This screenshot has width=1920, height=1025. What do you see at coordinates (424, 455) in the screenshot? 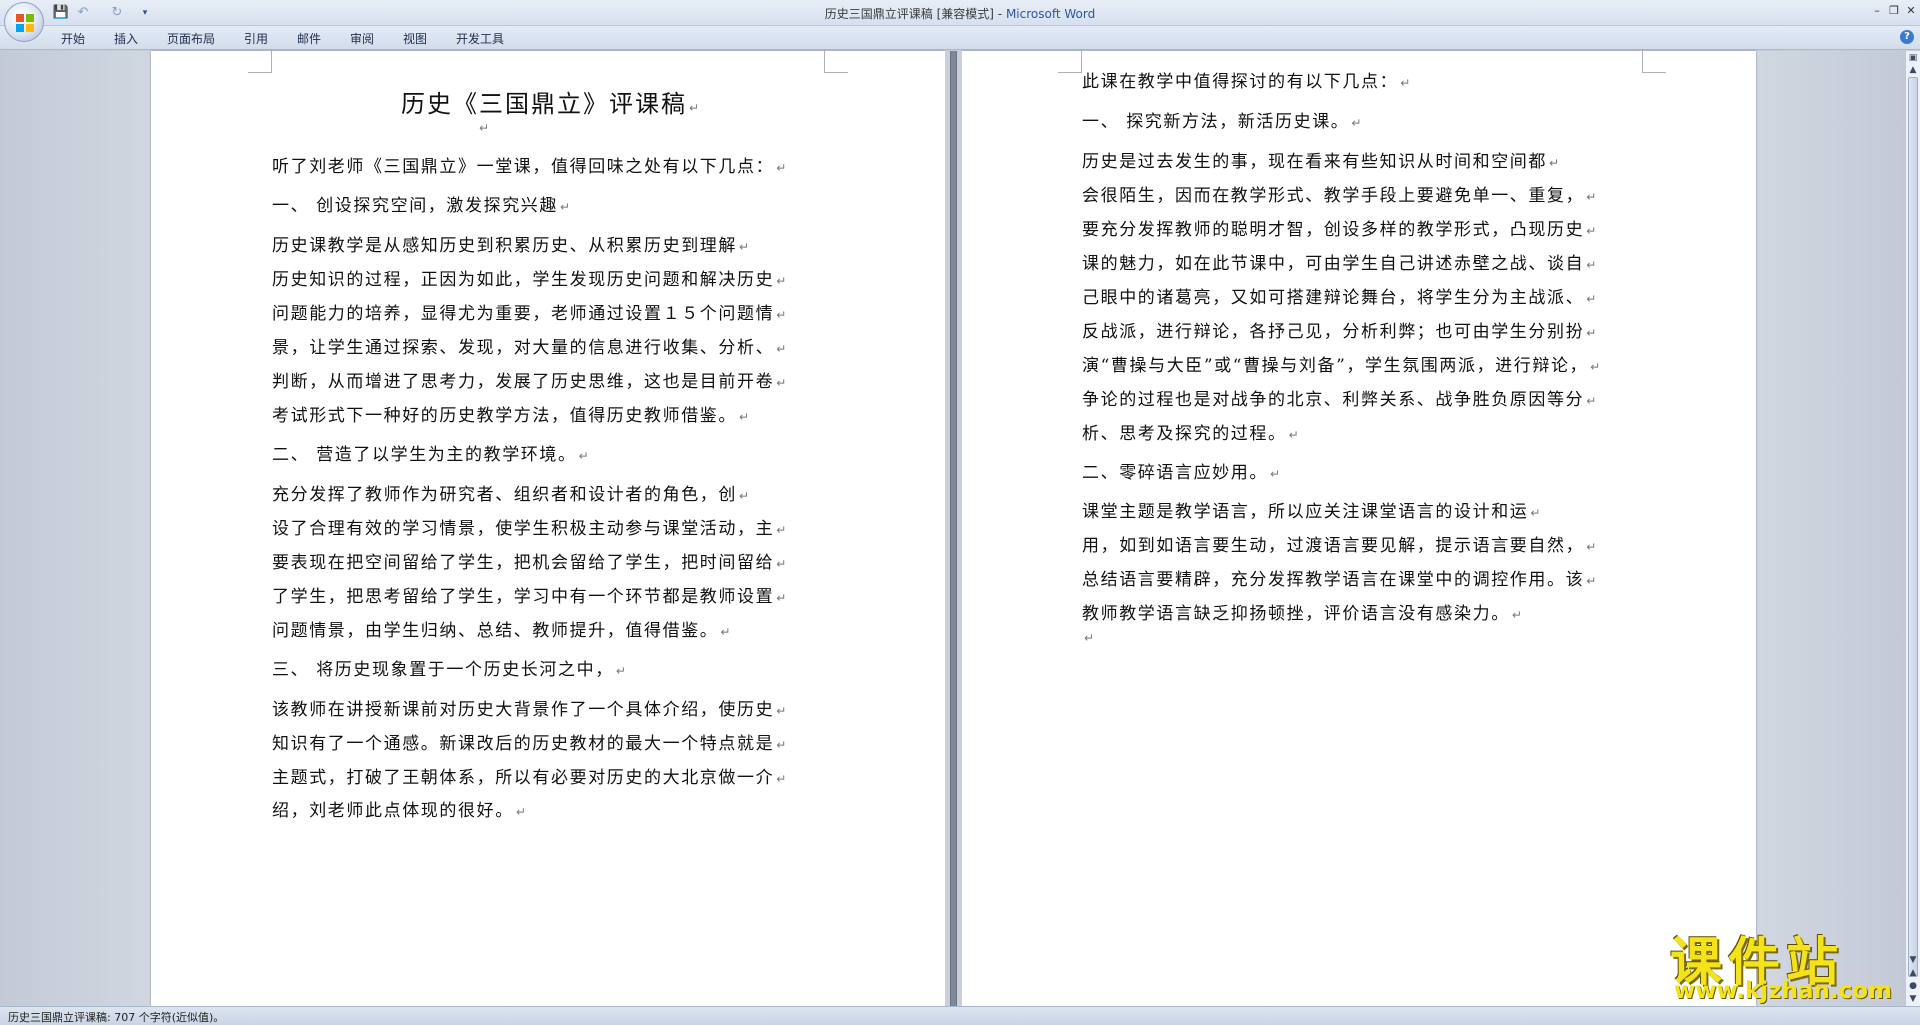
I see `text-line-content: 二、 营造了以学生为主的教学环境。` at bounding box center [424, 455].